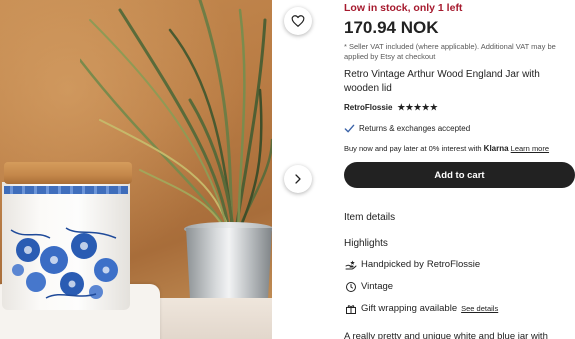 This screenshot has height=339, width=575. I want to click on seller-row: RetroFlossie ★★★★★, so click(391, 107).